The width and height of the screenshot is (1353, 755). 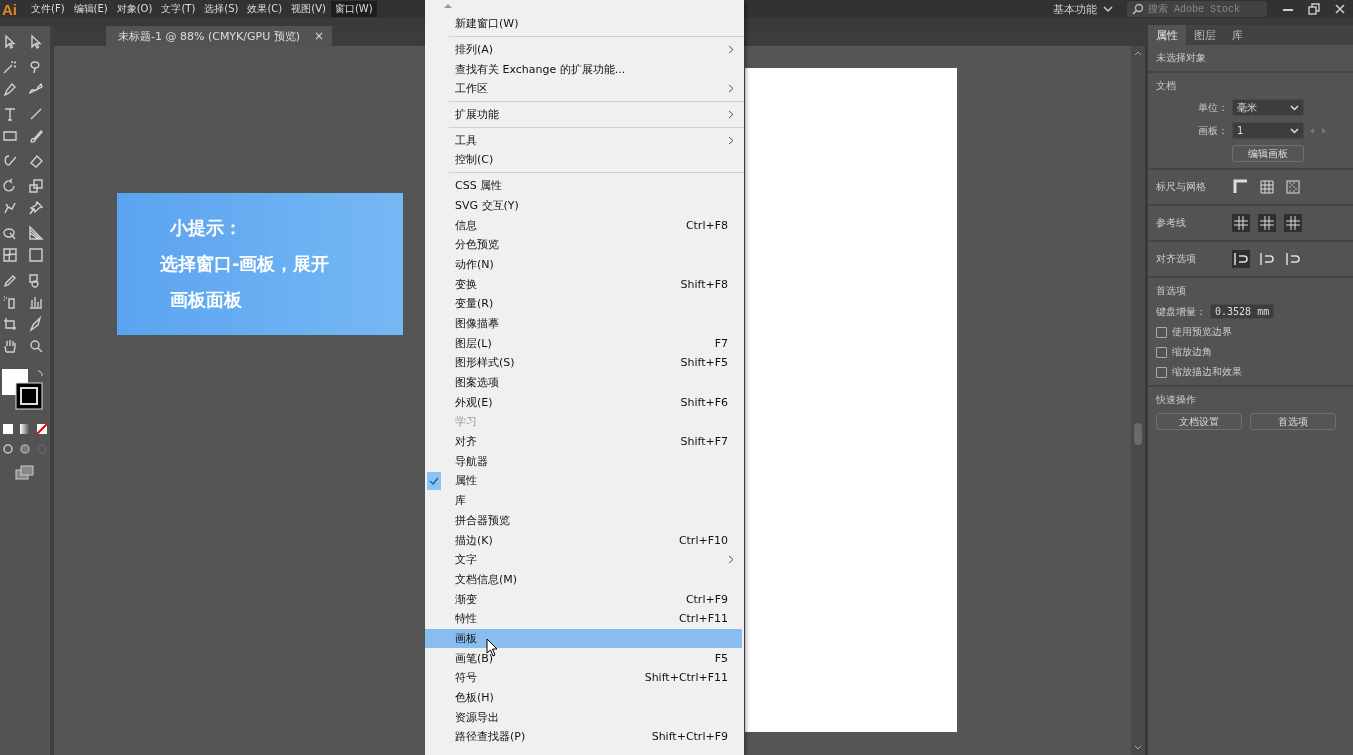 What do you see at coordinates (36, 302) in the screenshot?
I see `bar-chart-icon` at bounding box center [36, 302].